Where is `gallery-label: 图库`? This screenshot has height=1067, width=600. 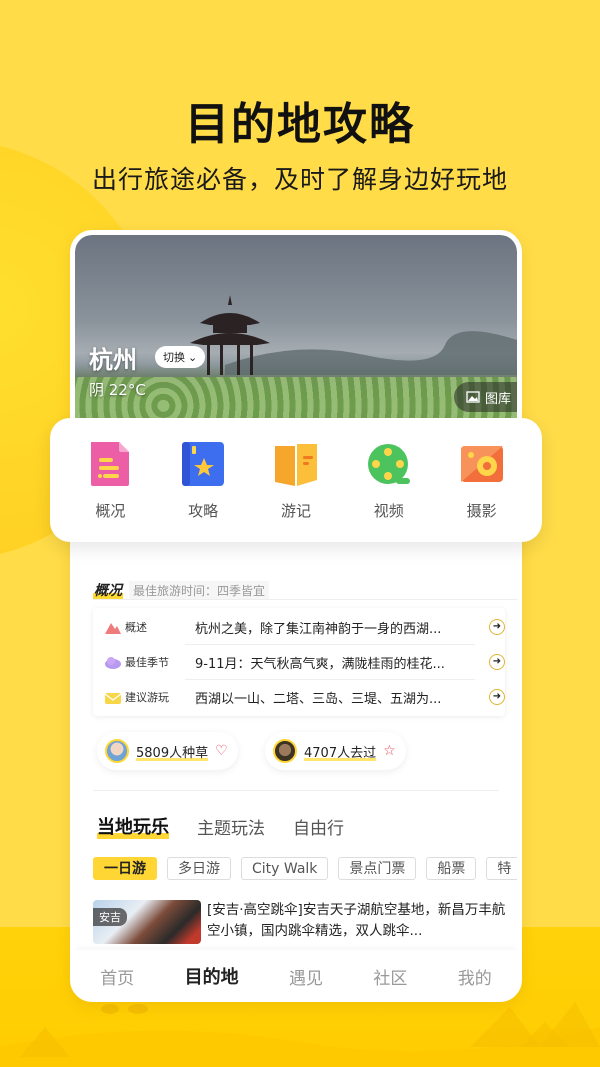
gallery-label: 图库 is located at coordinates (497, 399).